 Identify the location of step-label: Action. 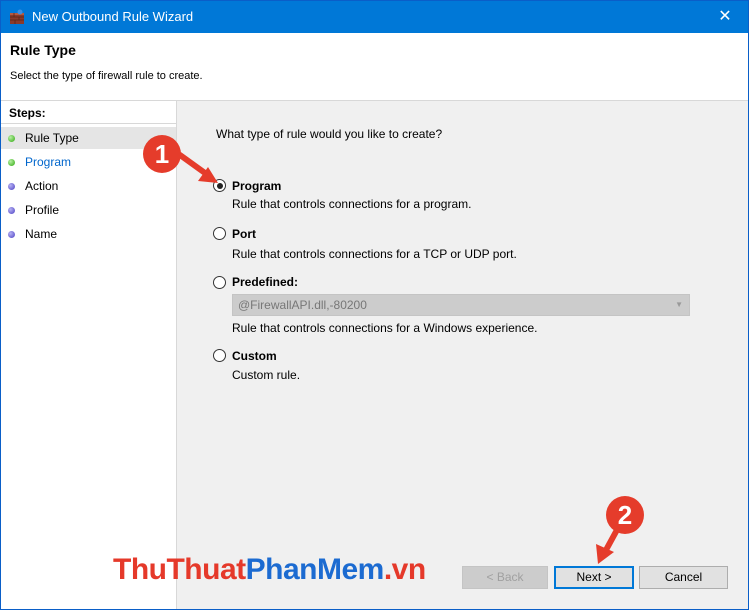
(42, 186).